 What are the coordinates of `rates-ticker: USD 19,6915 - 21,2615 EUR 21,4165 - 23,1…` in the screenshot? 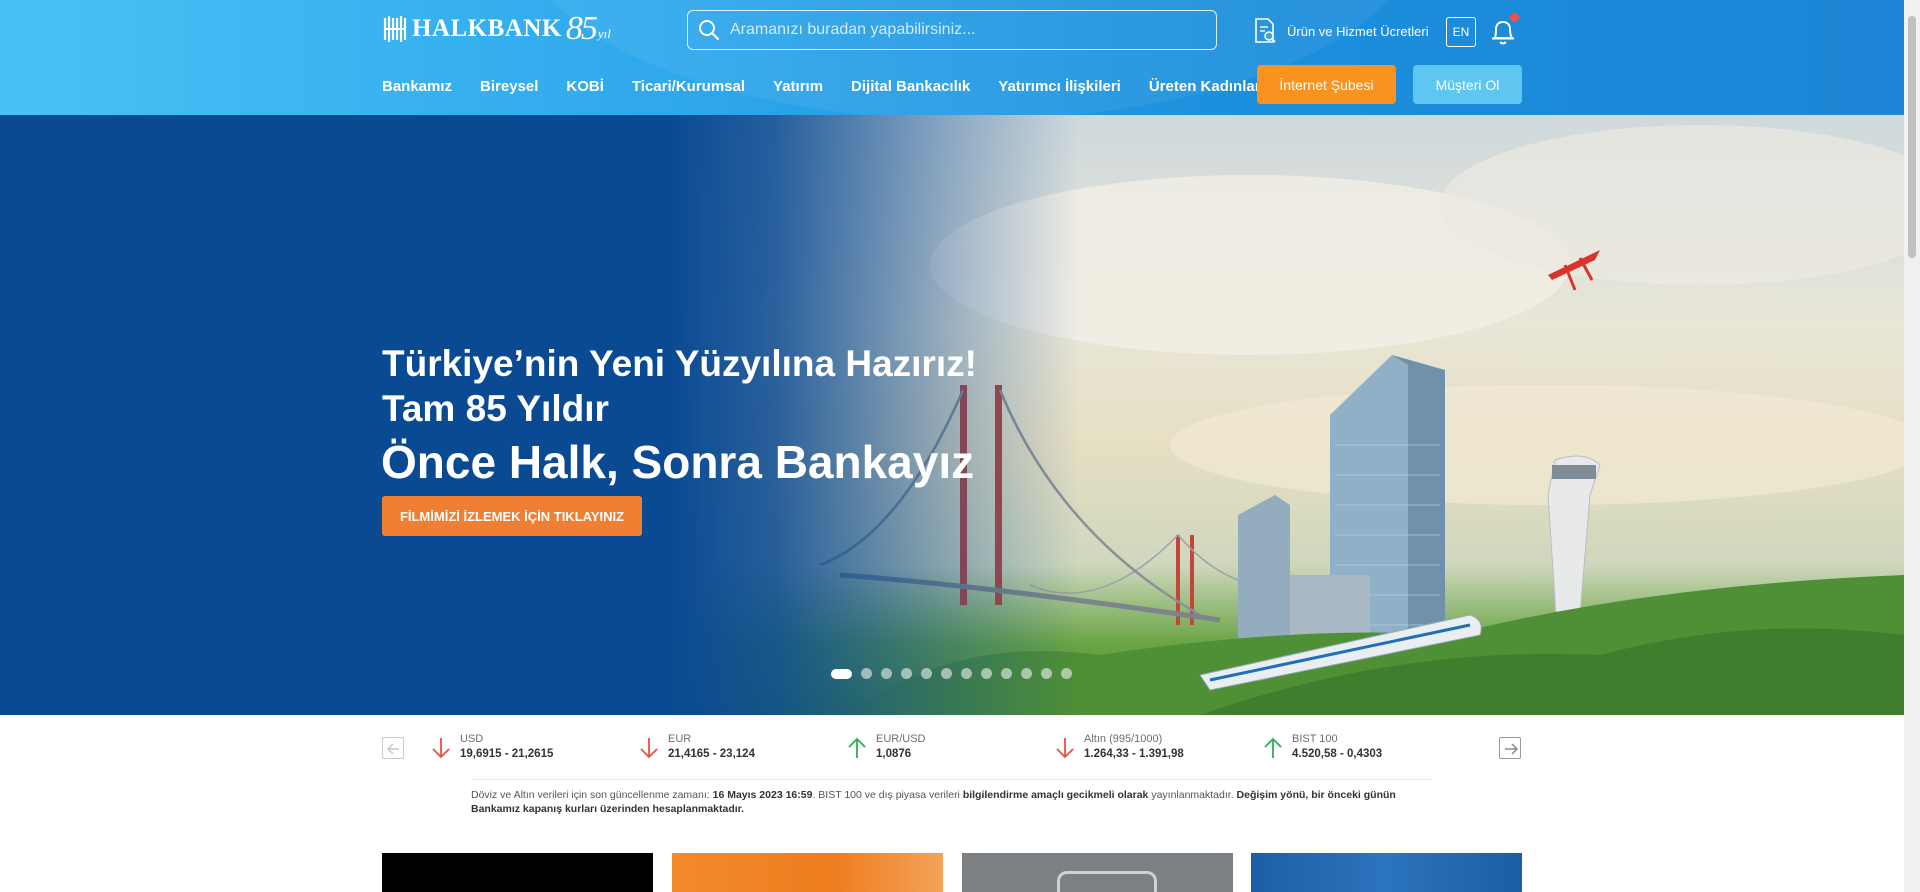 It's located at (952, 755).